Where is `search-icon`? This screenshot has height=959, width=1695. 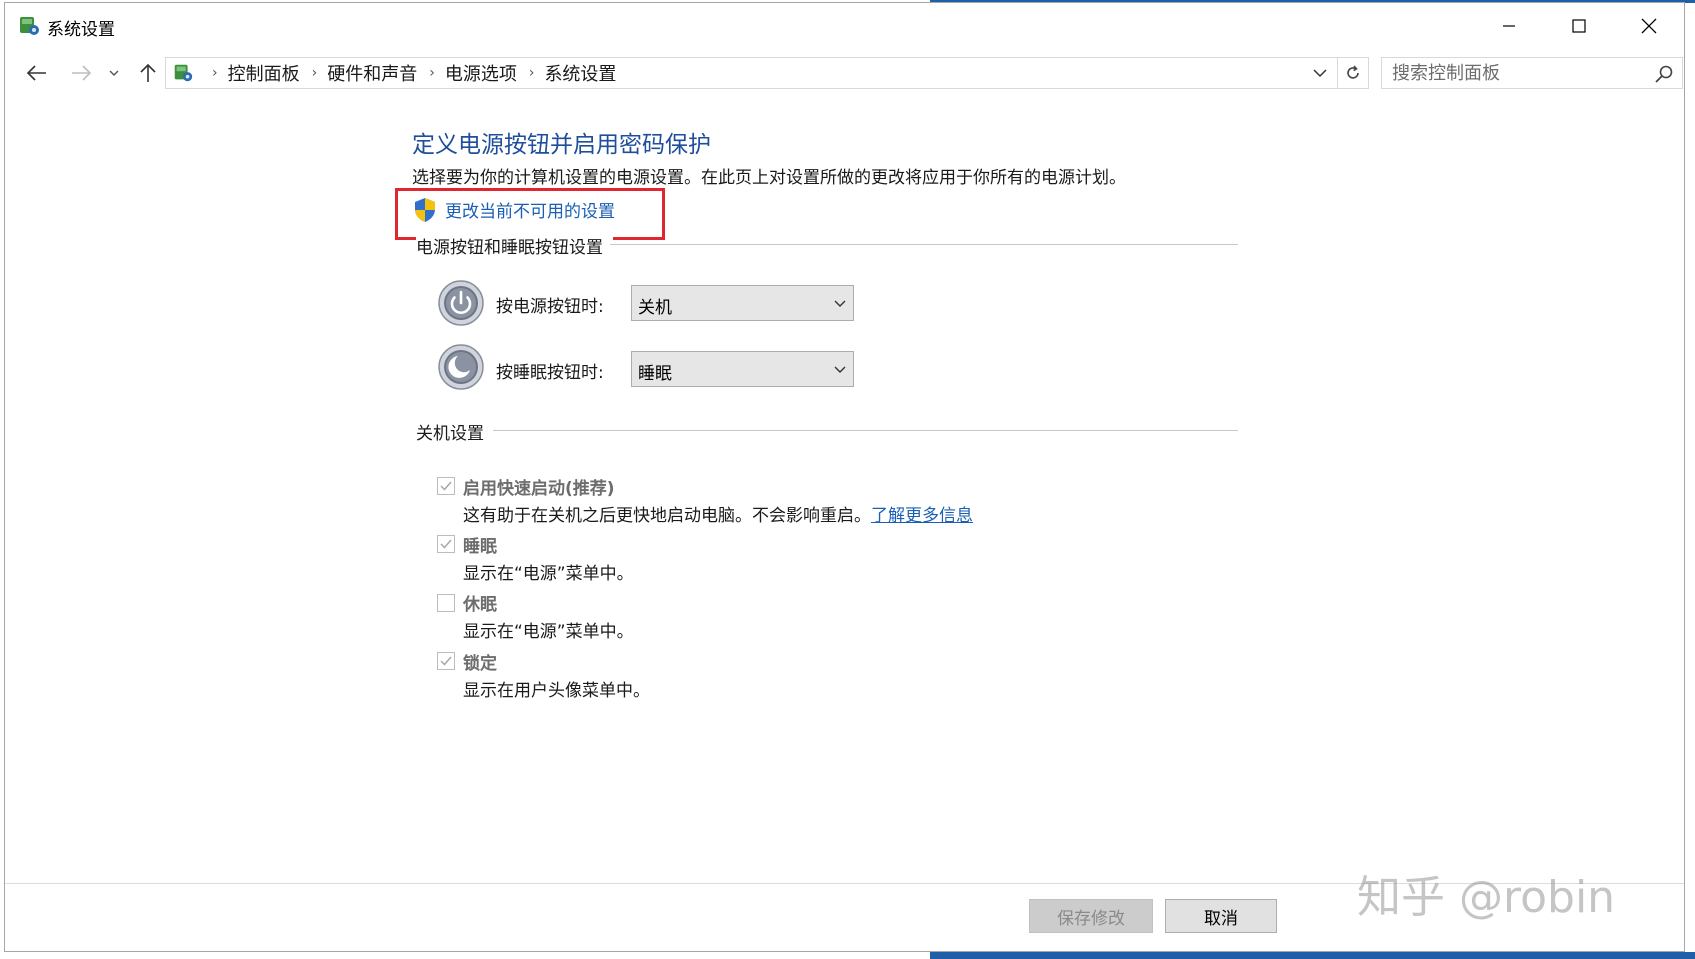 search-icon is located at coordinates (1664, 74).